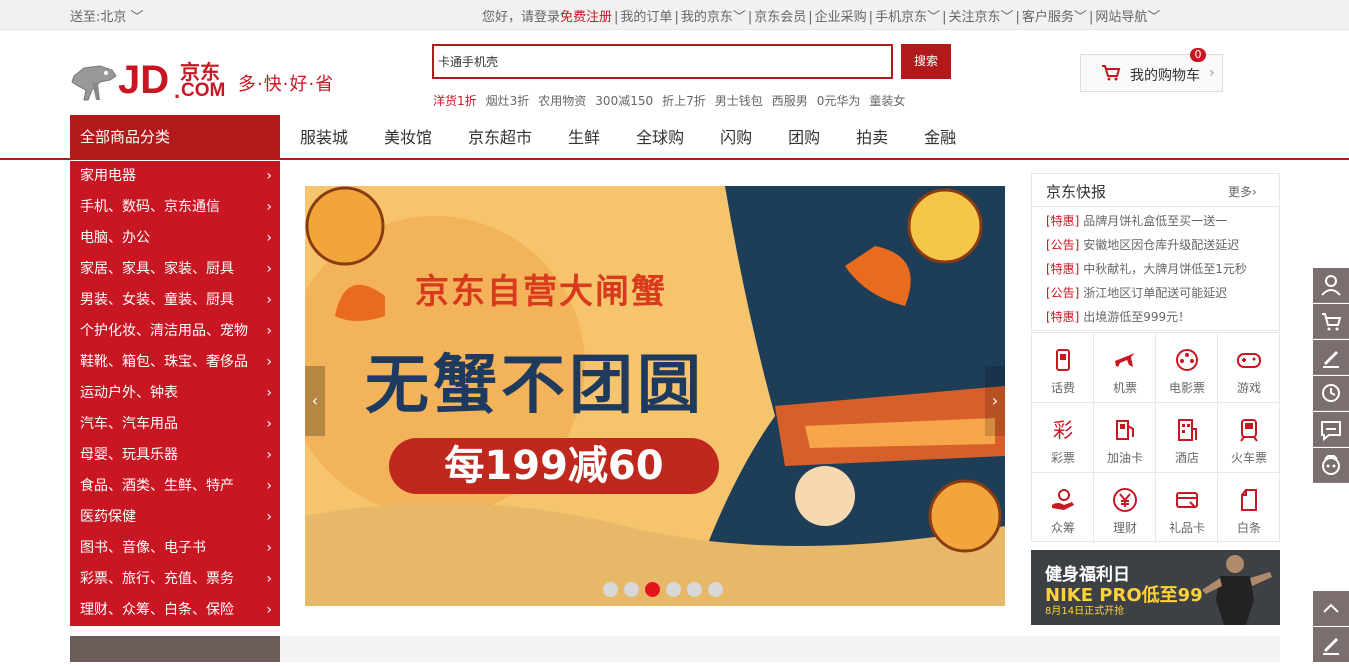 This screenshot has height=666, width=1349. Describe the element at coordinates (586, 17) in the screenshot. I see `register-link: 免费注册` at that location.